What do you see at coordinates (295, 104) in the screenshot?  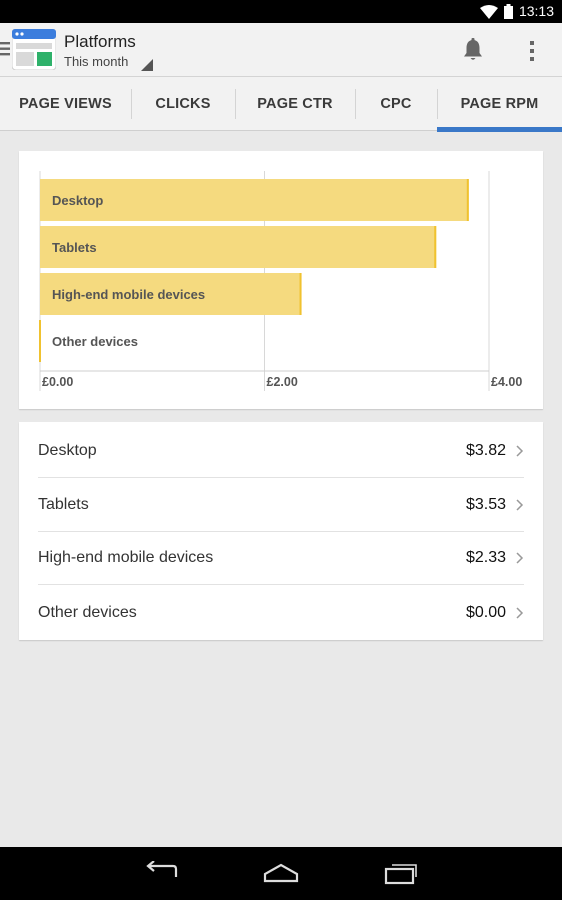 I see `tab-page-ctr: PAGE CTR` at bounding box center [295, 104].